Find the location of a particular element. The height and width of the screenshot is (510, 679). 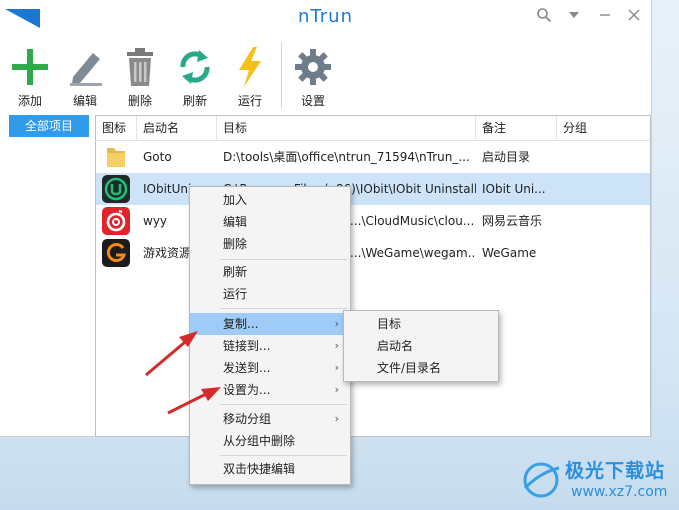

menu-item-remove-from-group: 从分组中删除 is located at coordinates (270, 441).